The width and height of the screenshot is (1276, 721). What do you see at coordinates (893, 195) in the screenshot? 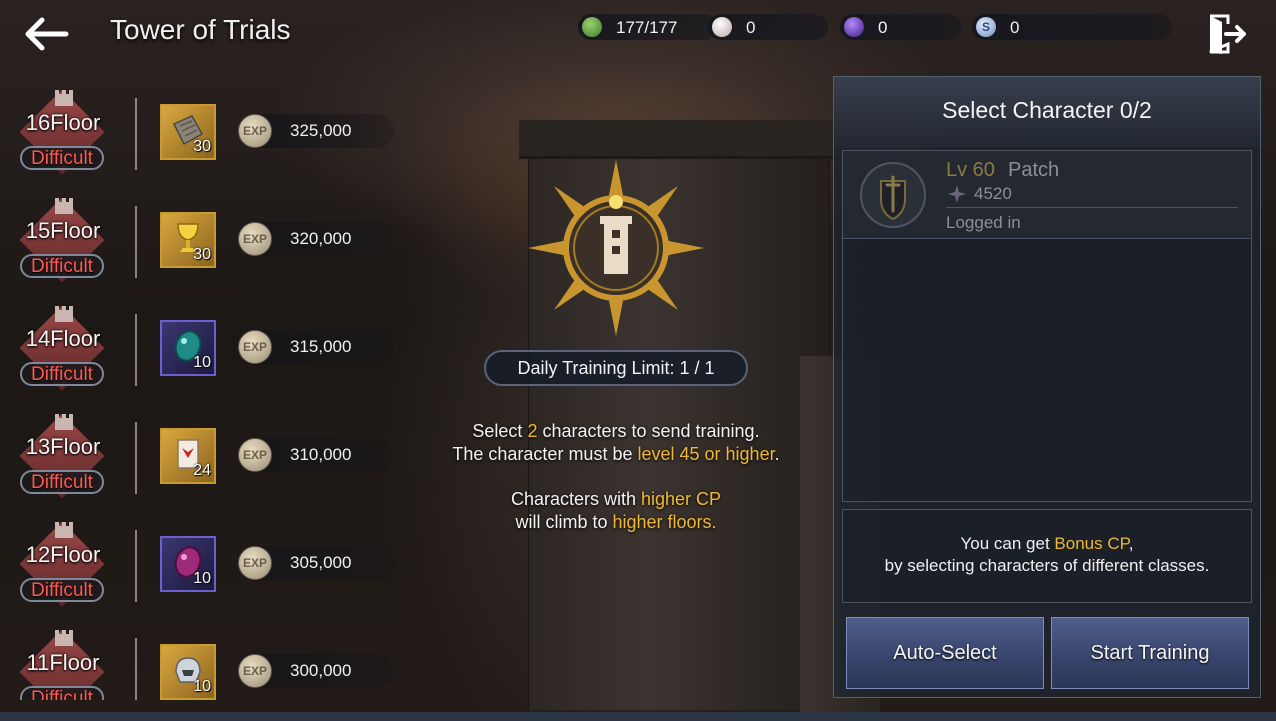
I see `sword-class-icon` at bounding box center [893, 195].